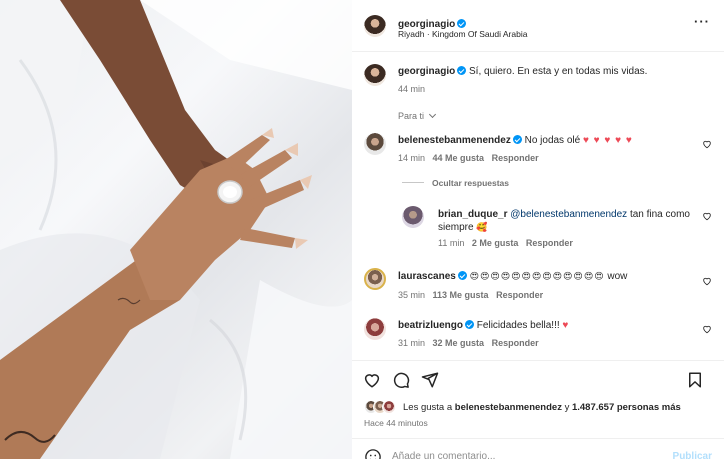 The width and height of the screenshot is (724, 459). What do you see at coordinates (454, 140) in the screenshot?
I see `comment-username: belenestebanmenendez` at bounding box center [454, 140].